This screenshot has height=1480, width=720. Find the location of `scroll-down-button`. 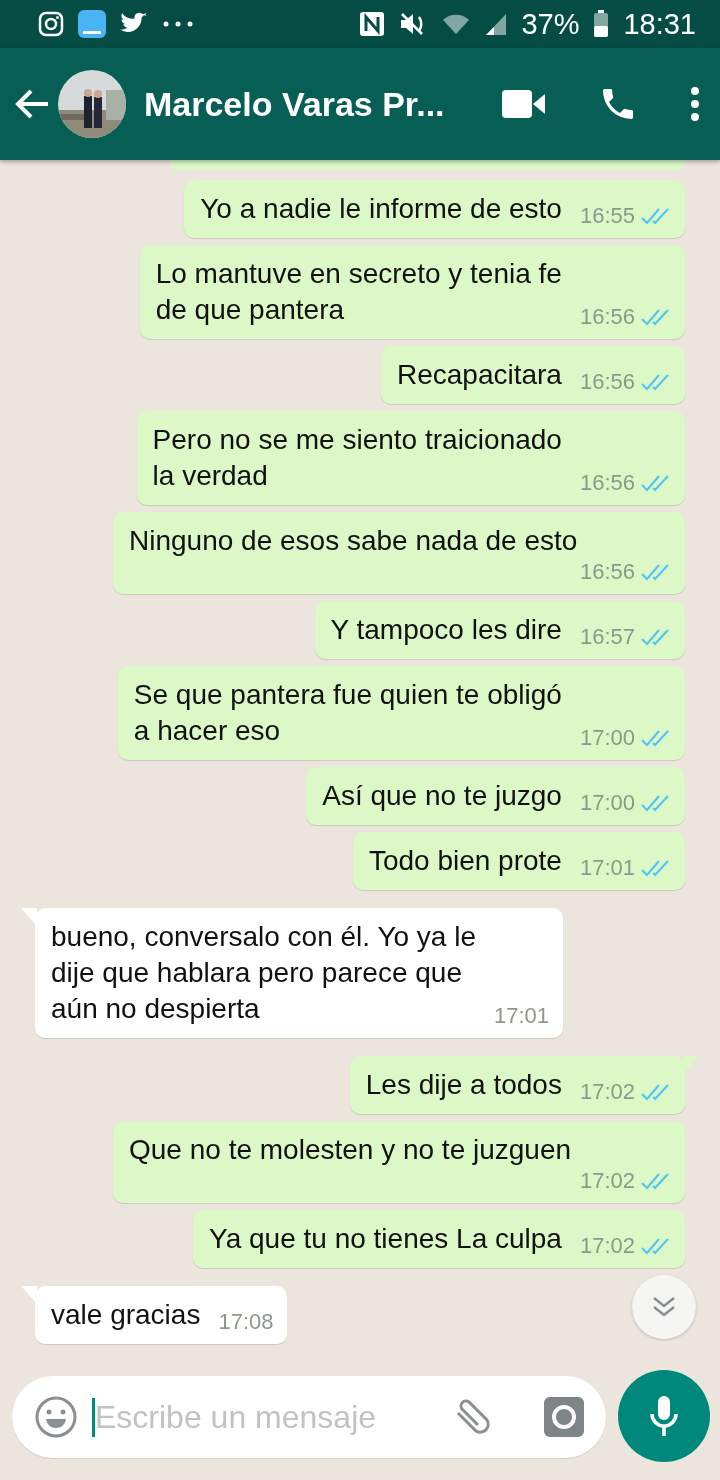

scroll-down-button is located at coordinates (664, 1307).